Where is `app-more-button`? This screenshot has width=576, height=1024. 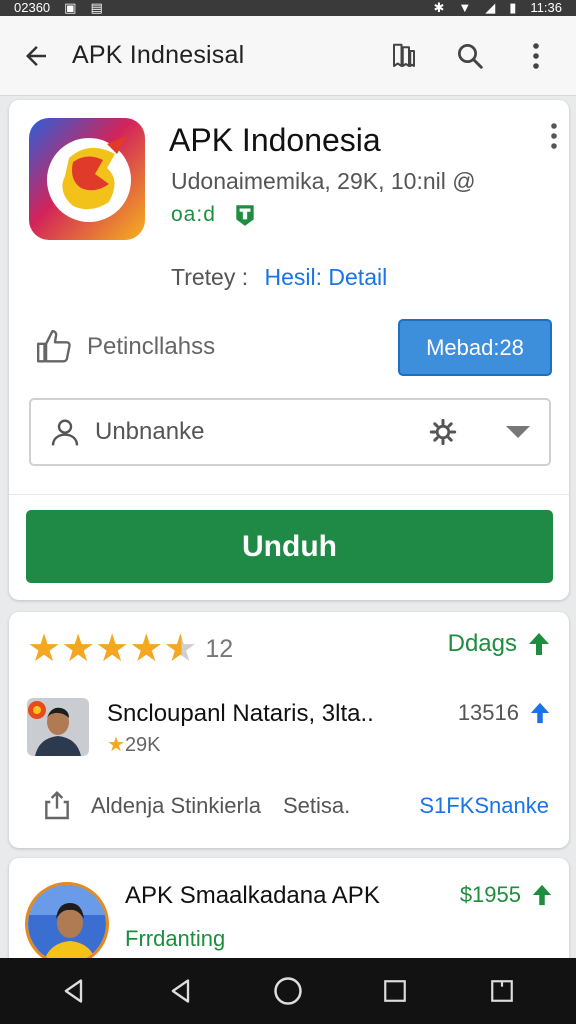
app-more-button is located at coordinates (554, 138).